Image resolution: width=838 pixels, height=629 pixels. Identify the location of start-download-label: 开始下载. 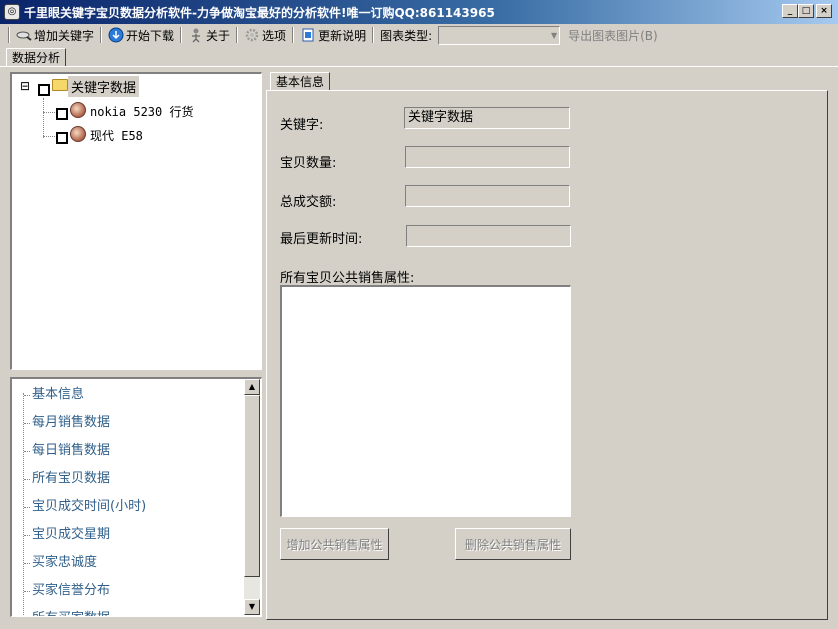
(150, 35).